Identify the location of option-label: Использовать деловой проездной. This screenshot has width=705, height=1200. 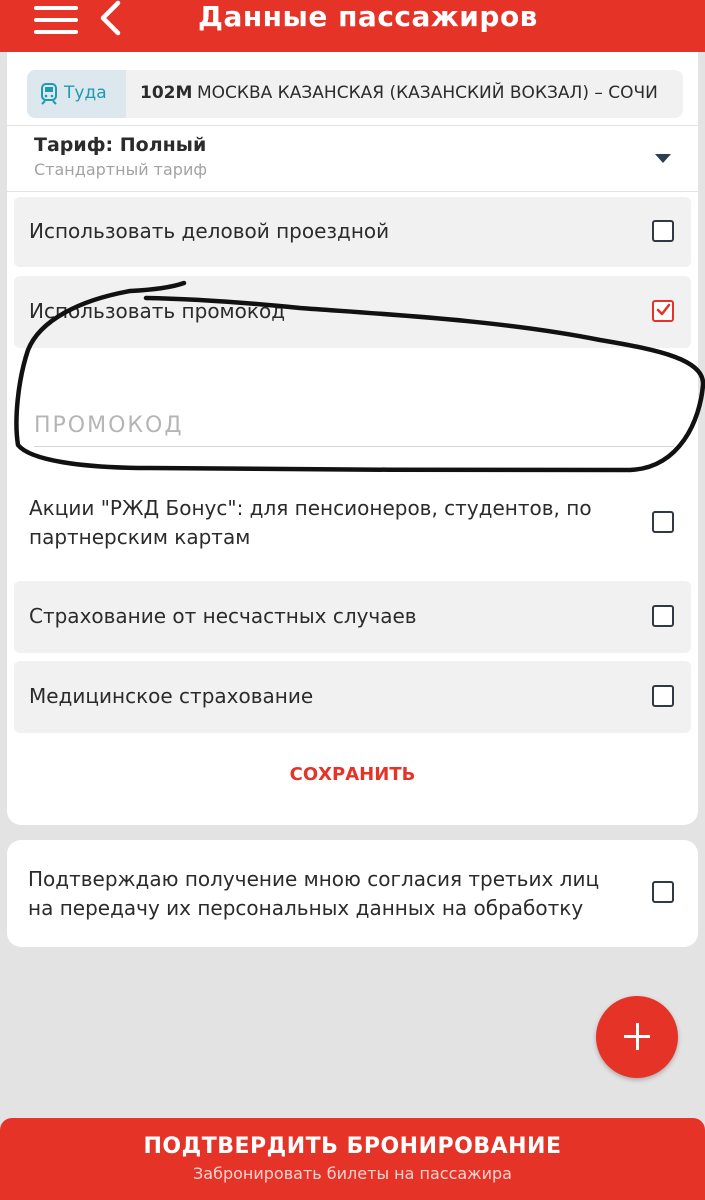
(209, 231).